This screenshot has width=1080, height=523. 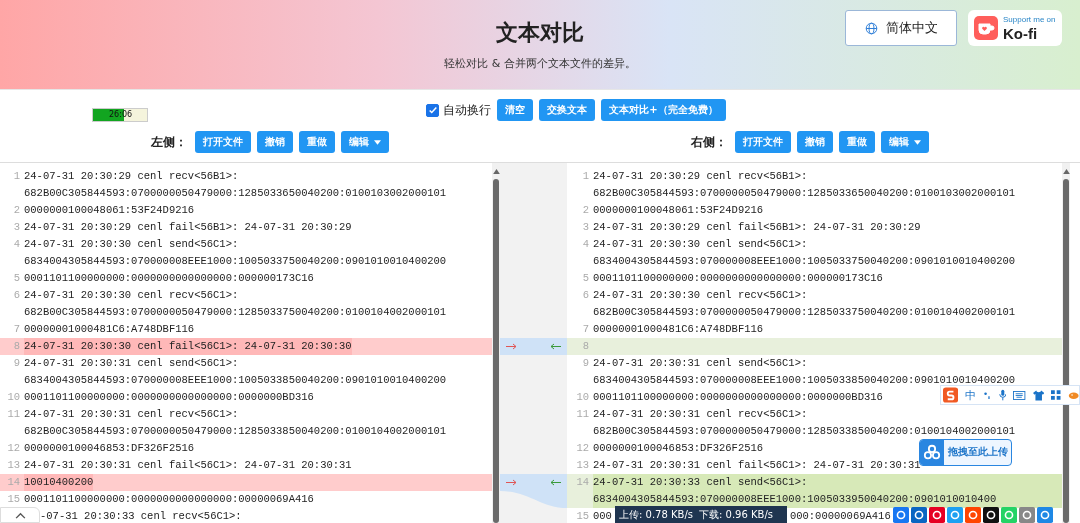 I want to click on toolbar-button: 清空, so click(x=515, y=110).